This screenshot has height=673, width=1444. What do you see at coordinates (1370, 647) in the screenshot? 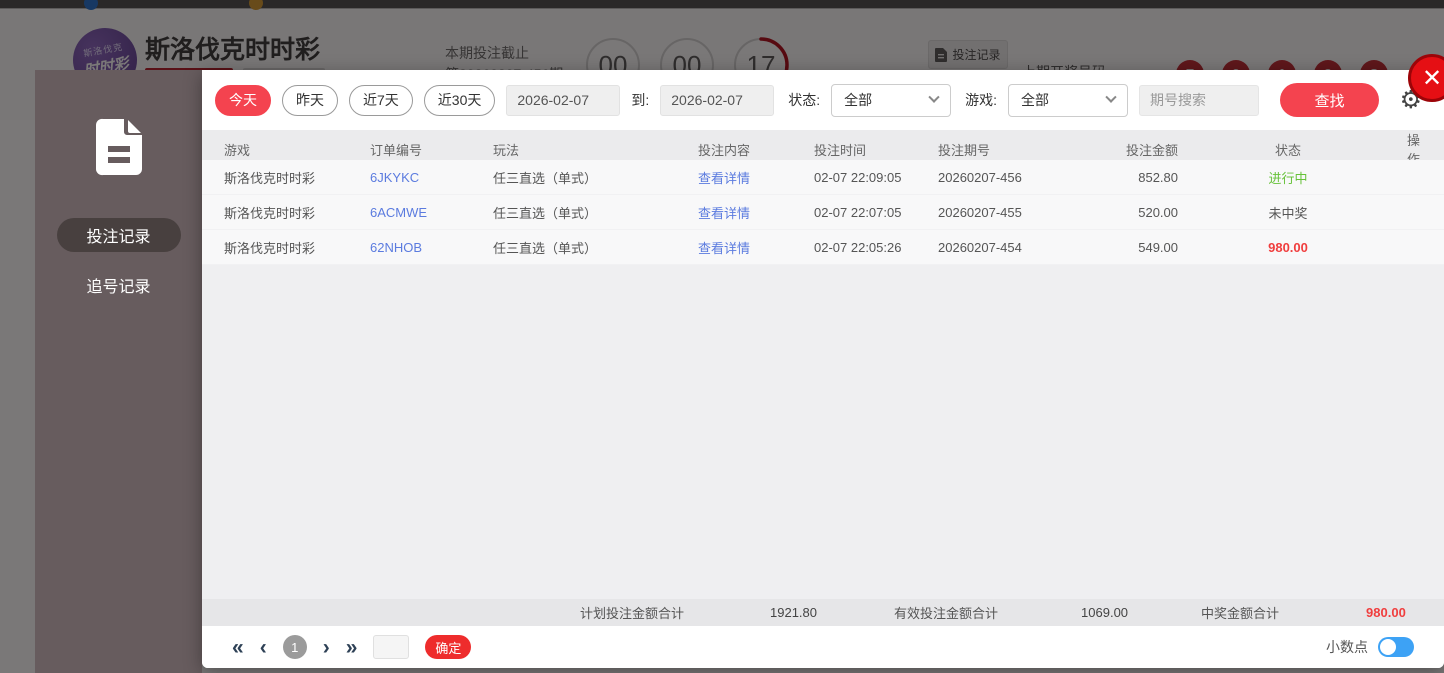
I see `decimal-control: 小数点` at bounding box center [1370, 647].